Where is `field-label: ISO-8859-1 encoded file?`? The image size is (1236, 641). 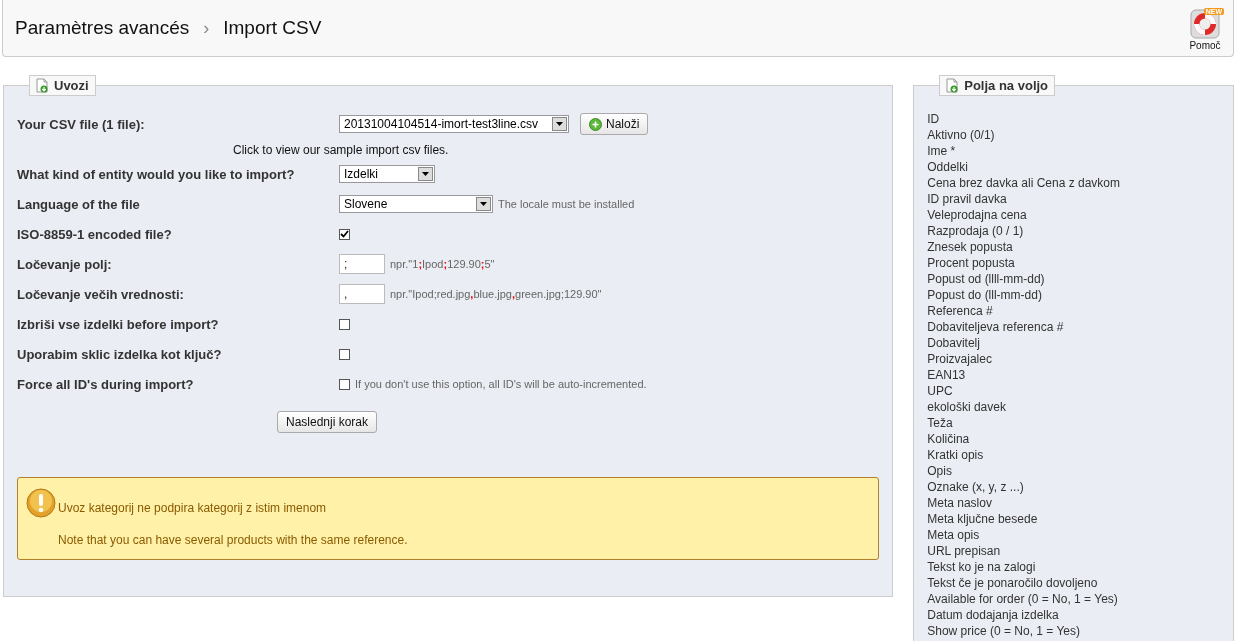
field-label: ISO-8859-1 encoded file? is located at coordinates (95, 234).